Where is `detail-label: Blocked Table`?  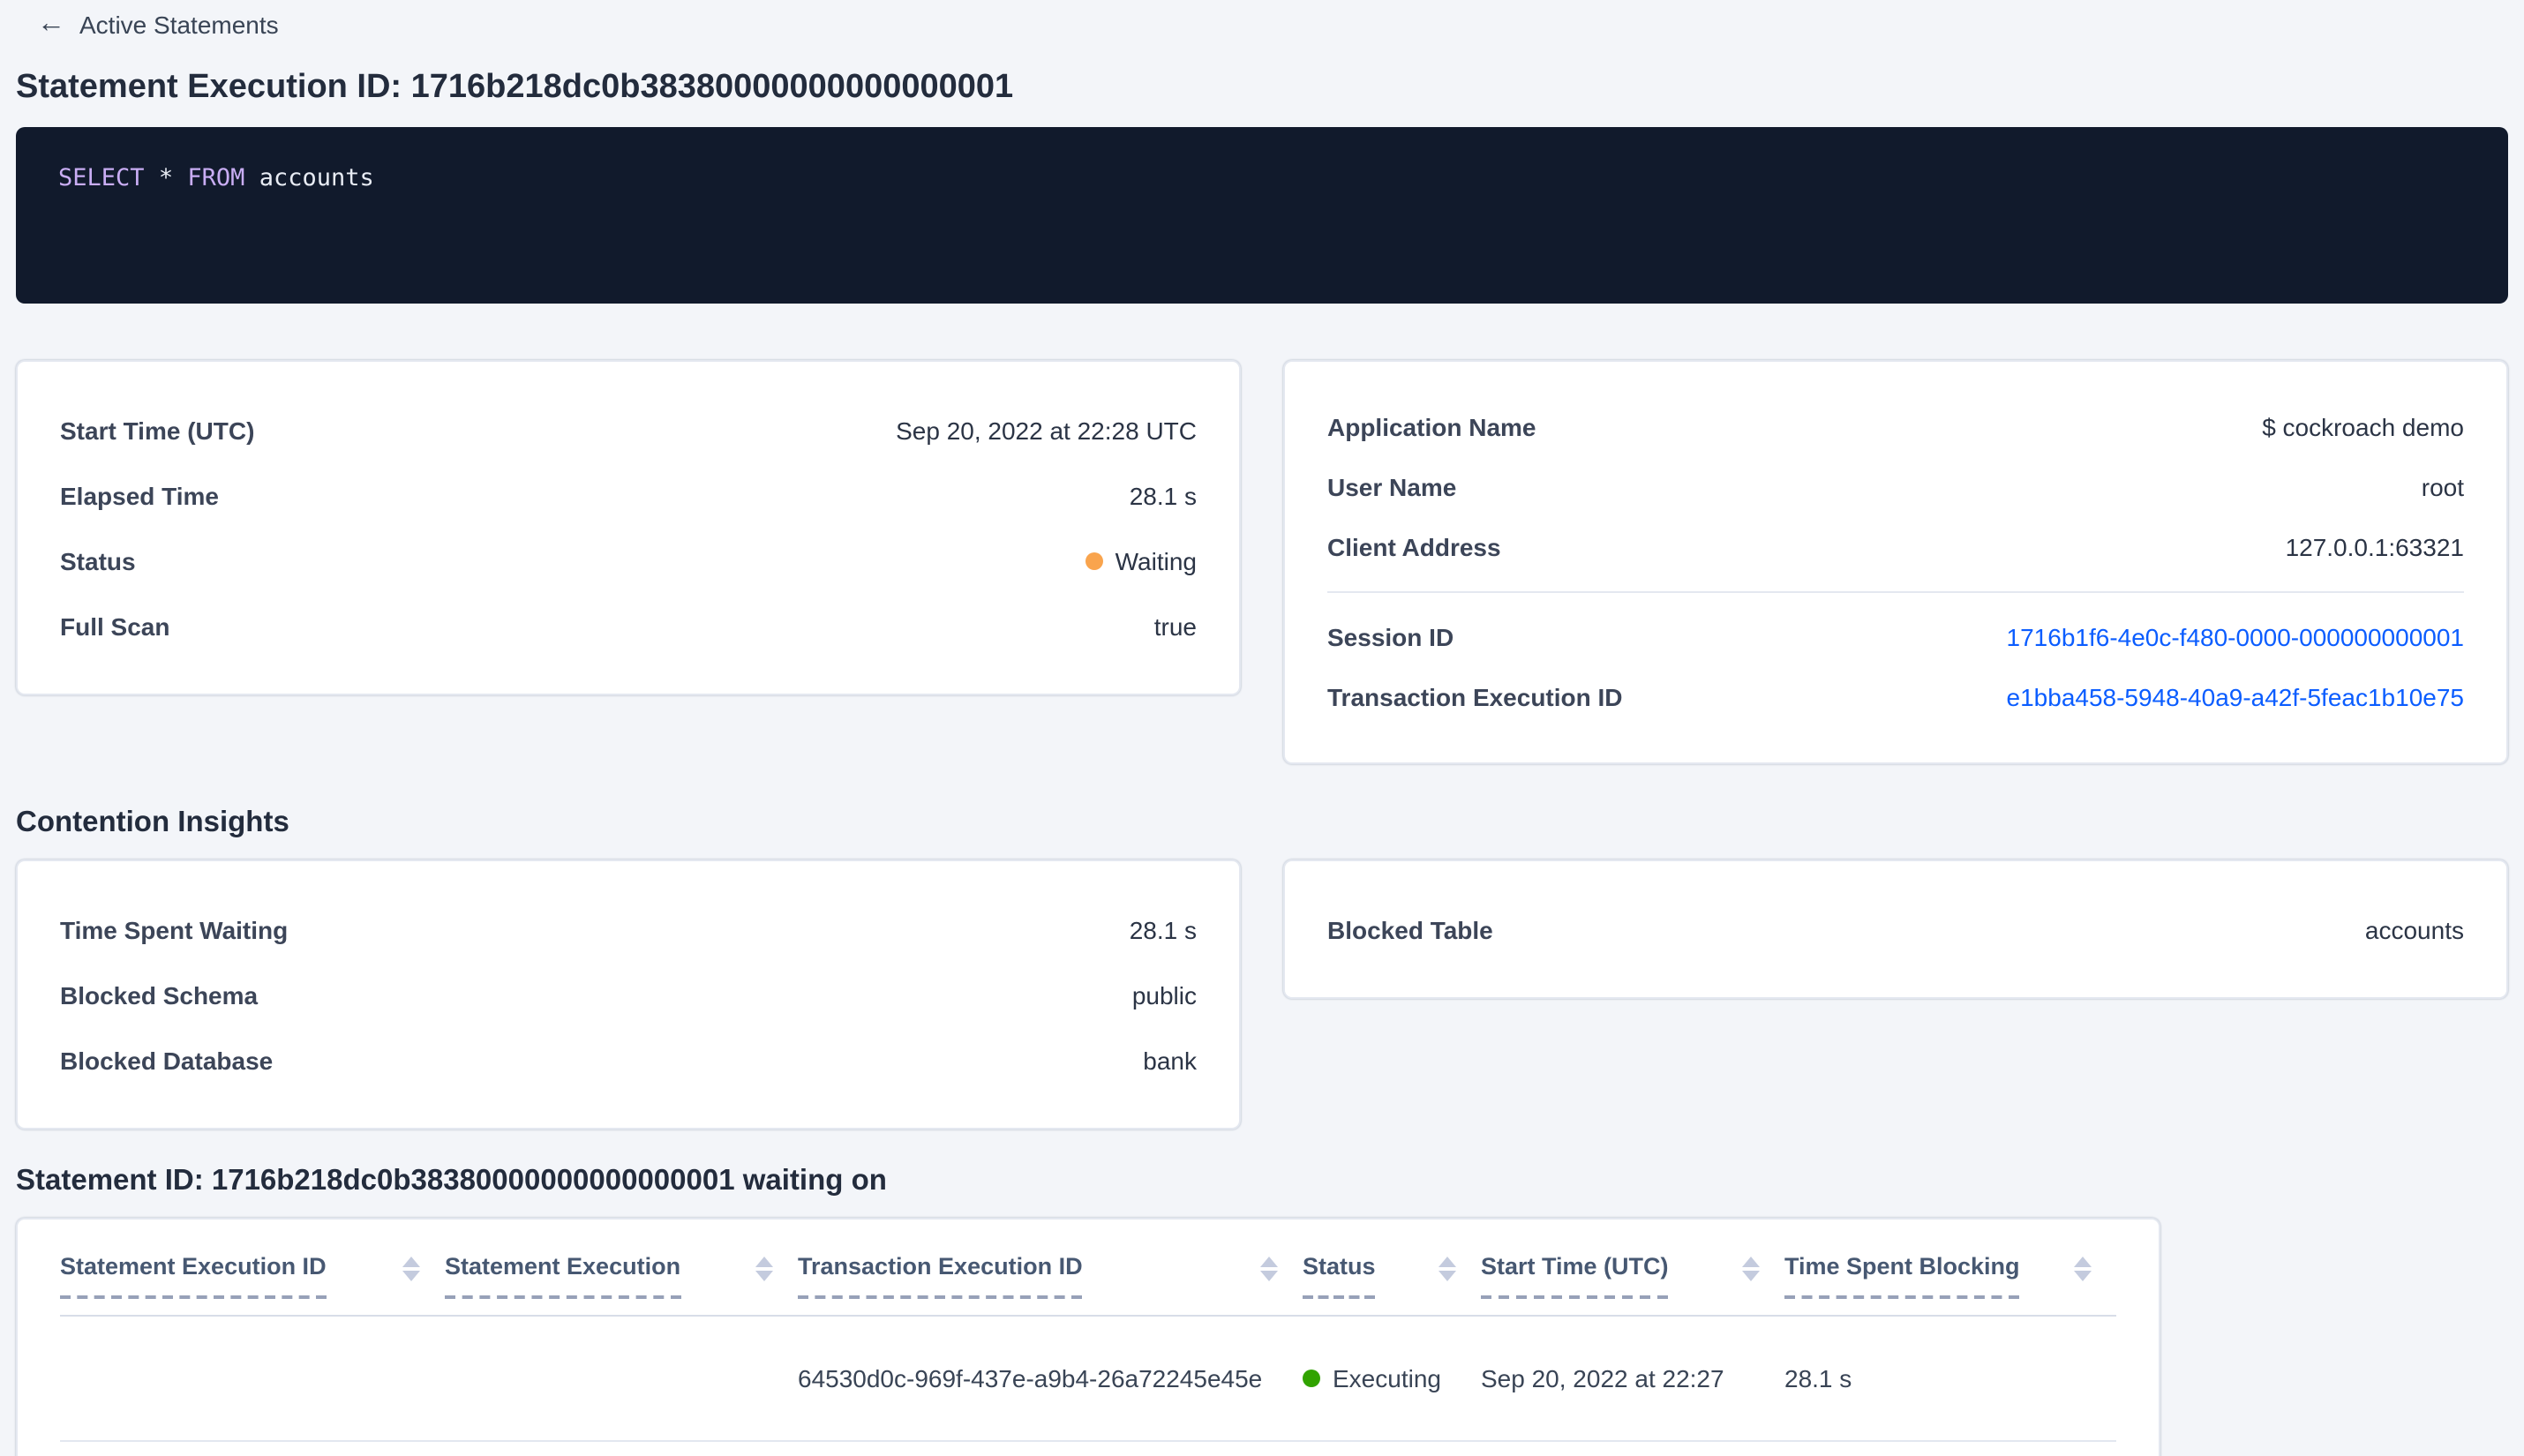 detail-label: Blocked Table is located at coordinates (1410, 929).